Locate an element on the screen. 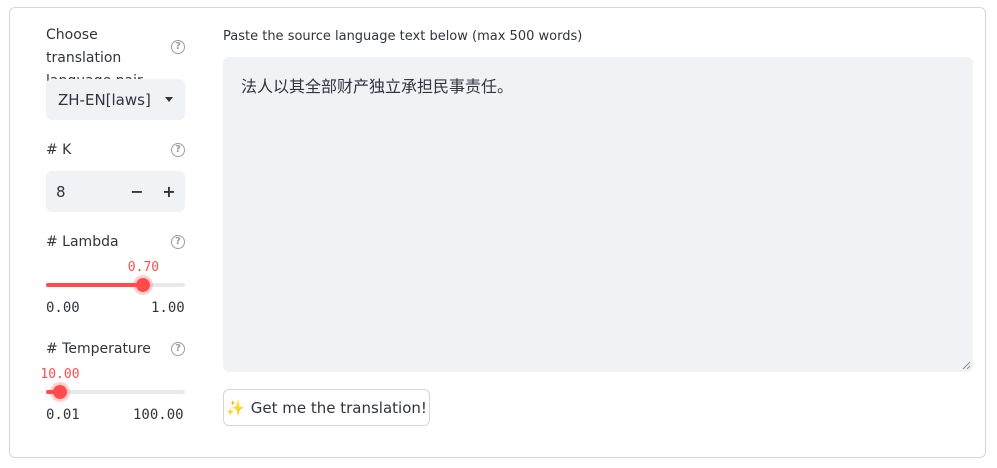  get-translation-button: ✨ Get me the translation! is located at coordinates (326, 407).